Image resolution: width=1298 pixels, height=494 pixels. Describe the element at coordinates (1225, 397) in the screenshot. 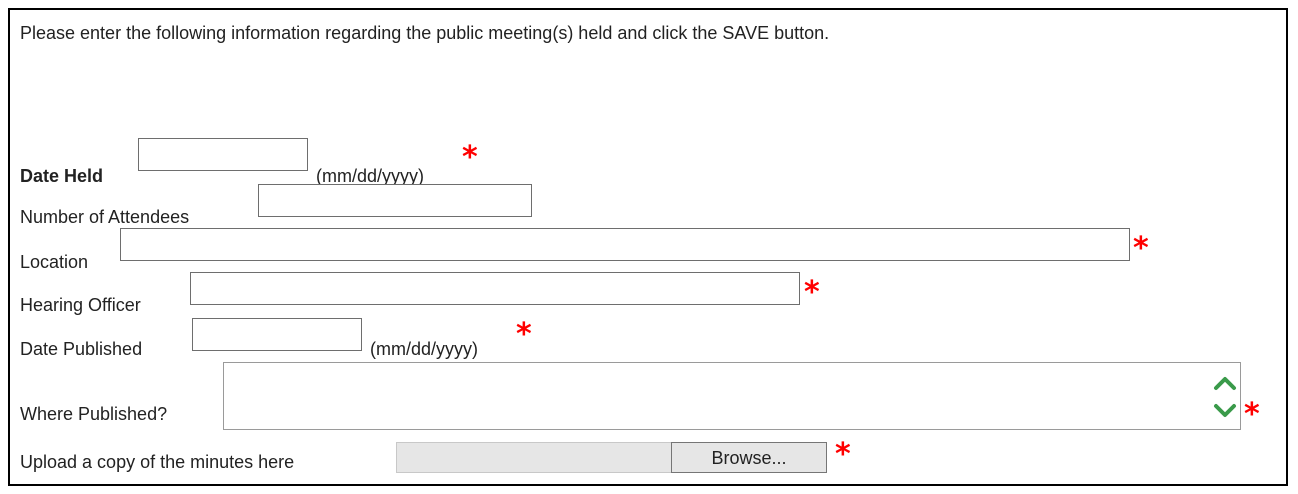

I see `textarea-scrollbar` at that location.